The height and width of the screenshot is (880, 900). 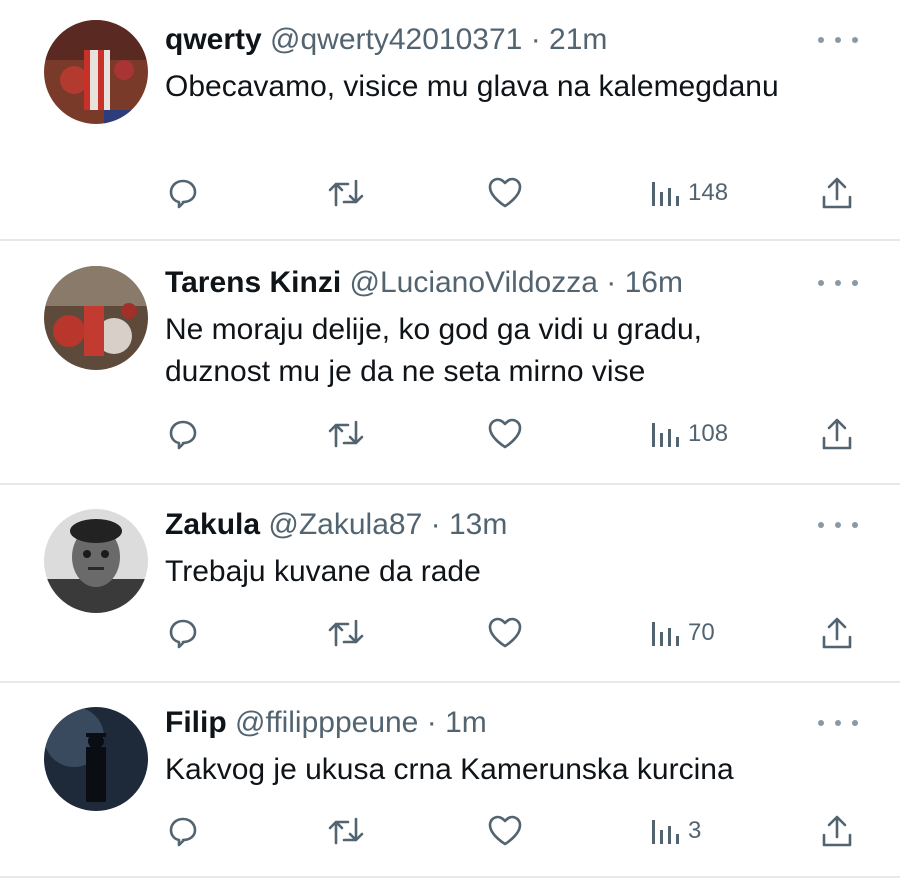 I want to click on tweet-header: Zakula @Zakula87 · 13m, so click(x=336, y=525).